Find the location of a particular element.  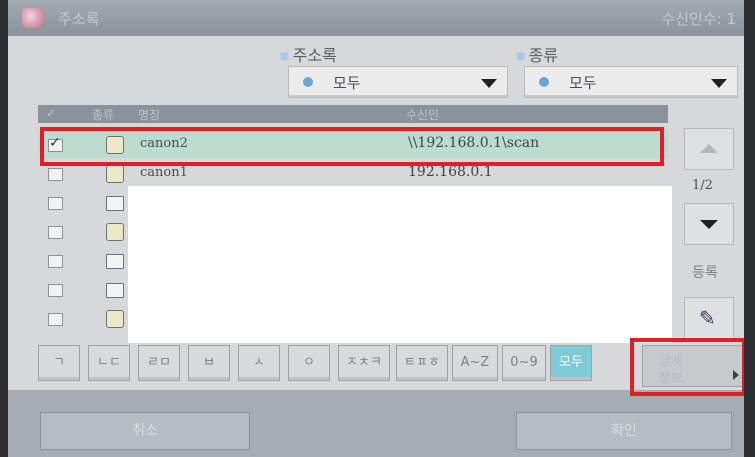

index-button-a-z: A~Z is located at coordinates (475, 363).